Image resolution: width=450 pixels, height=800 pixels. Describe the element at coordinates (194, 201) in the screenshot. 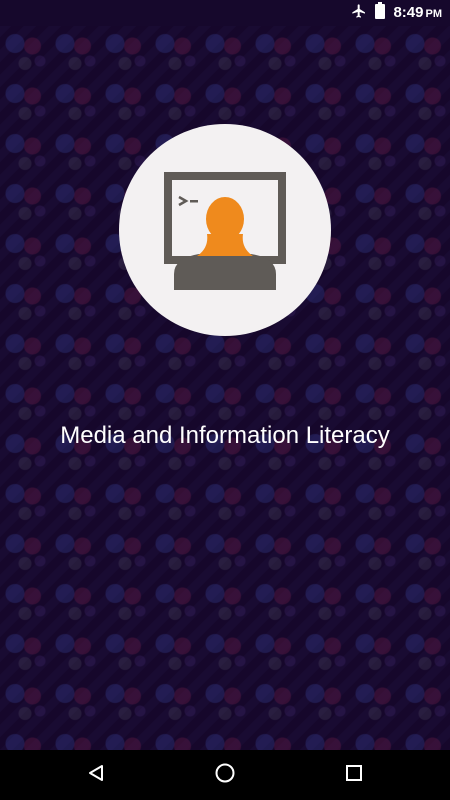

I see `prompt-cursor` at that location.